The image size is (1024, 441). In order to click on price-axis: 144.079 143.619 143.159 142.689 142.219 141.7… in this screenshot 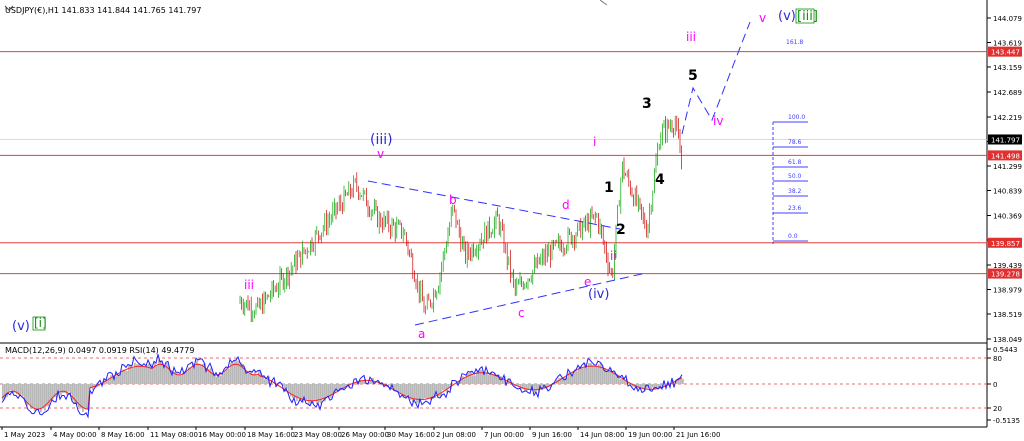, I will do `click(1004, 179)`.